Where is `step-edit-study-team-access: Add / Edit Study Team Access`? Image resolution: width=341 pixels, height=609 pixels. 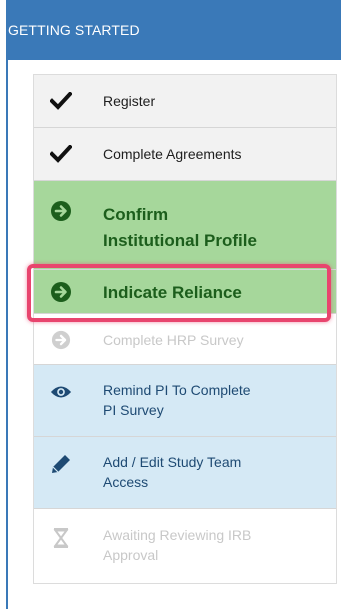 step-edit-study-team-access: Add / Edit Study Team Access is located at coordinates (185, 473).